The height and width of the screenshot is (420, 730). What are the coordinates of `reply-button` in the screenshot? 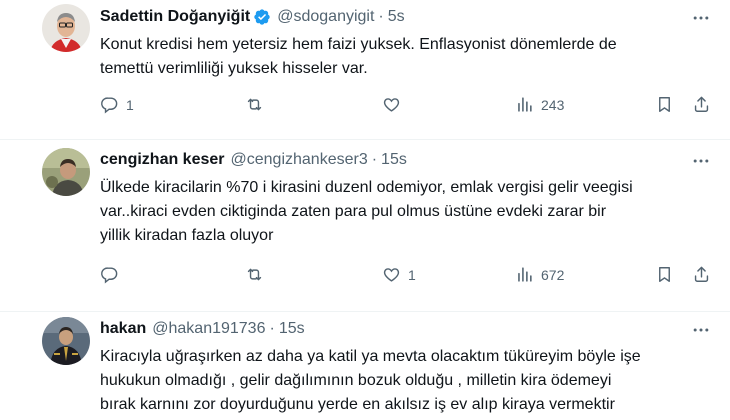 It's located at (113, 274).